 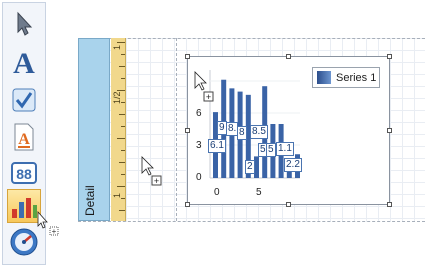 I want to click on insert-cursor-icon: + +, so click(x=177, y=128).